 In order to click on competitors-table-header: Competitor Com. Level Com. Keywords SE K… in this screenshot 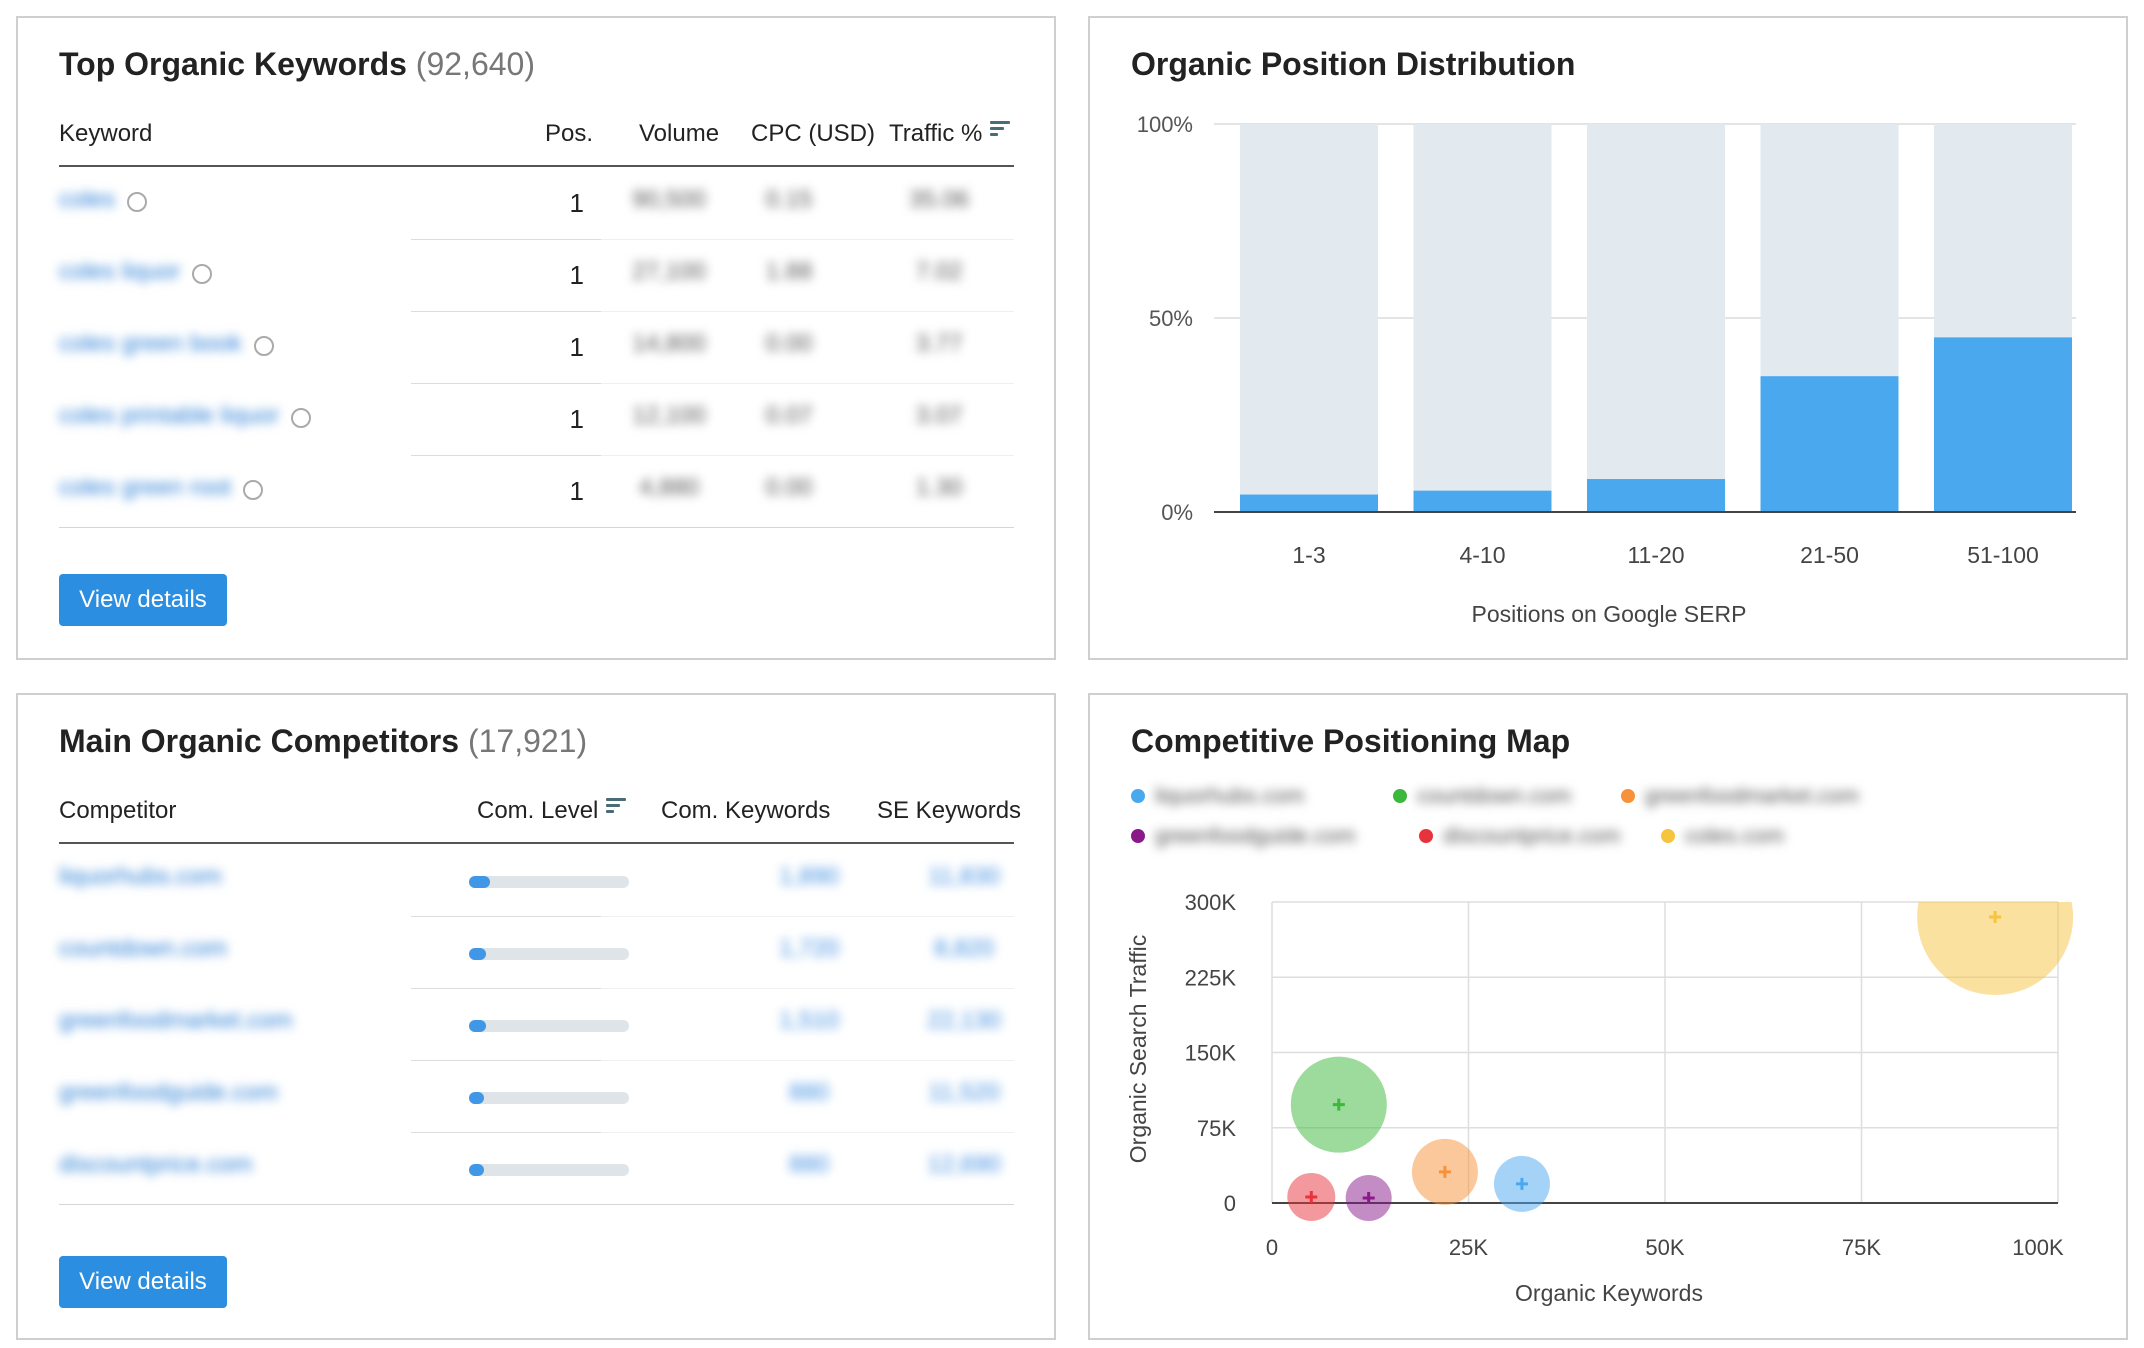, I will do `click(540, 822)`.